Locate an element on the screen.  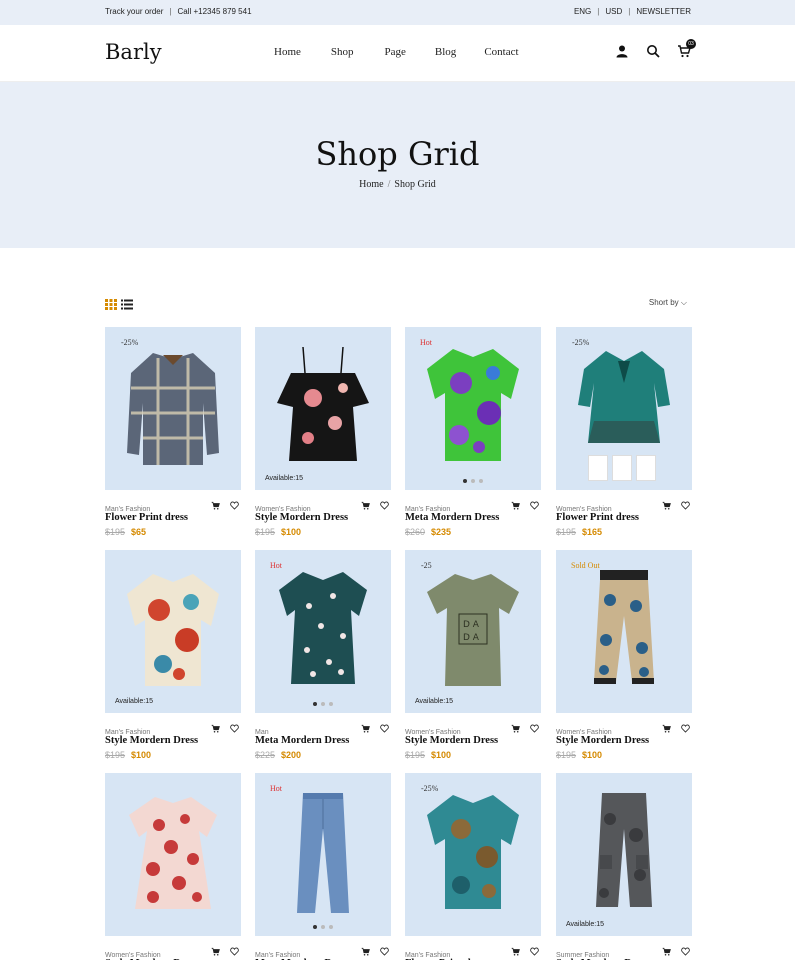
product-actions is located at coordinates (225, 726).